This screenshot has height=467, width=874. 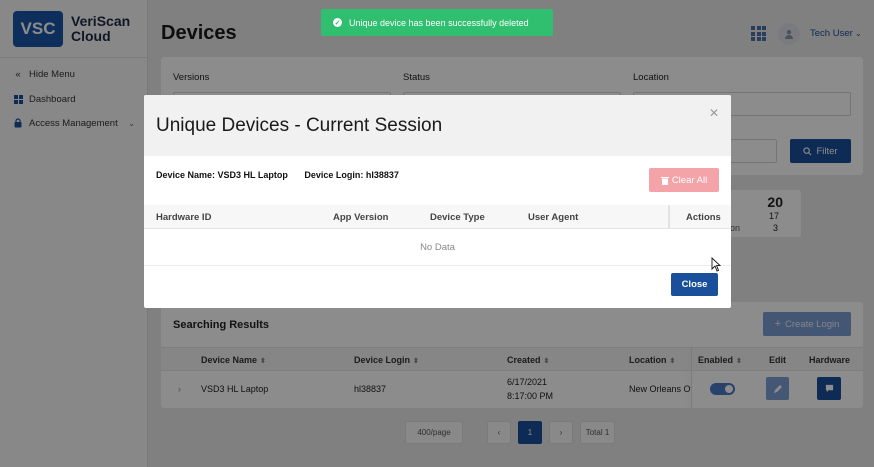 I want to click on col-device-type: Device Type, so click(x=457, y=217).